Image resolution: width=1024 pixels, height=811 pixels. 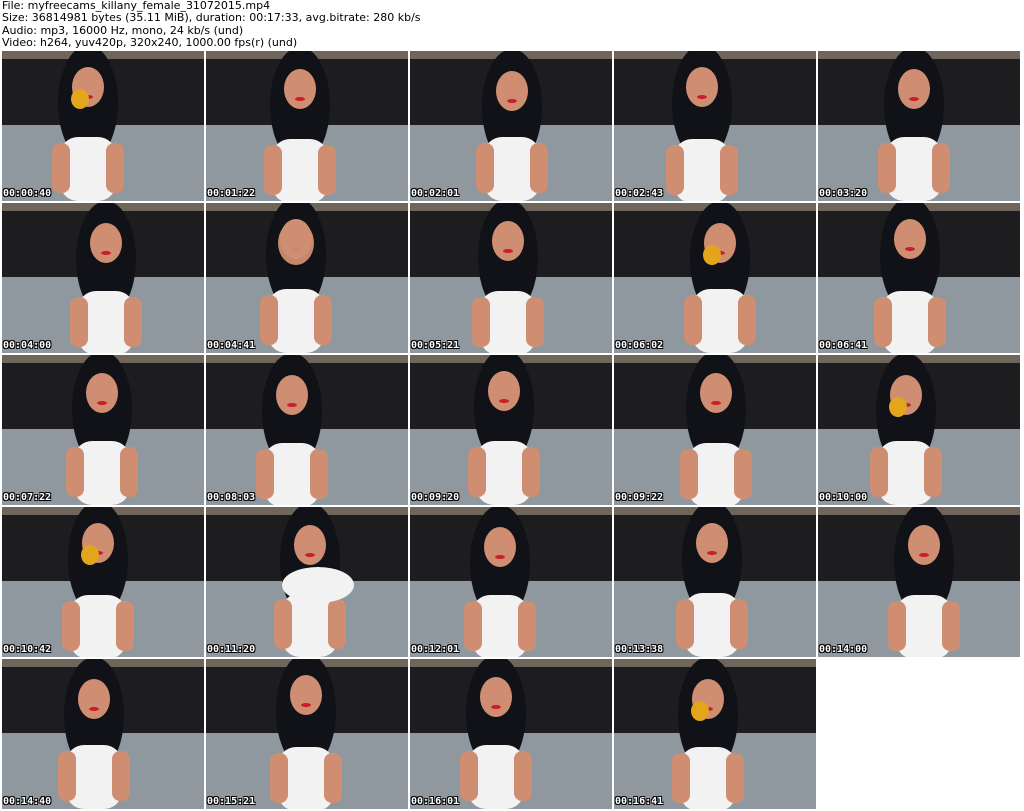 I want to click on video-thumbnail: 00:11:20, so click(x=307, y=582).